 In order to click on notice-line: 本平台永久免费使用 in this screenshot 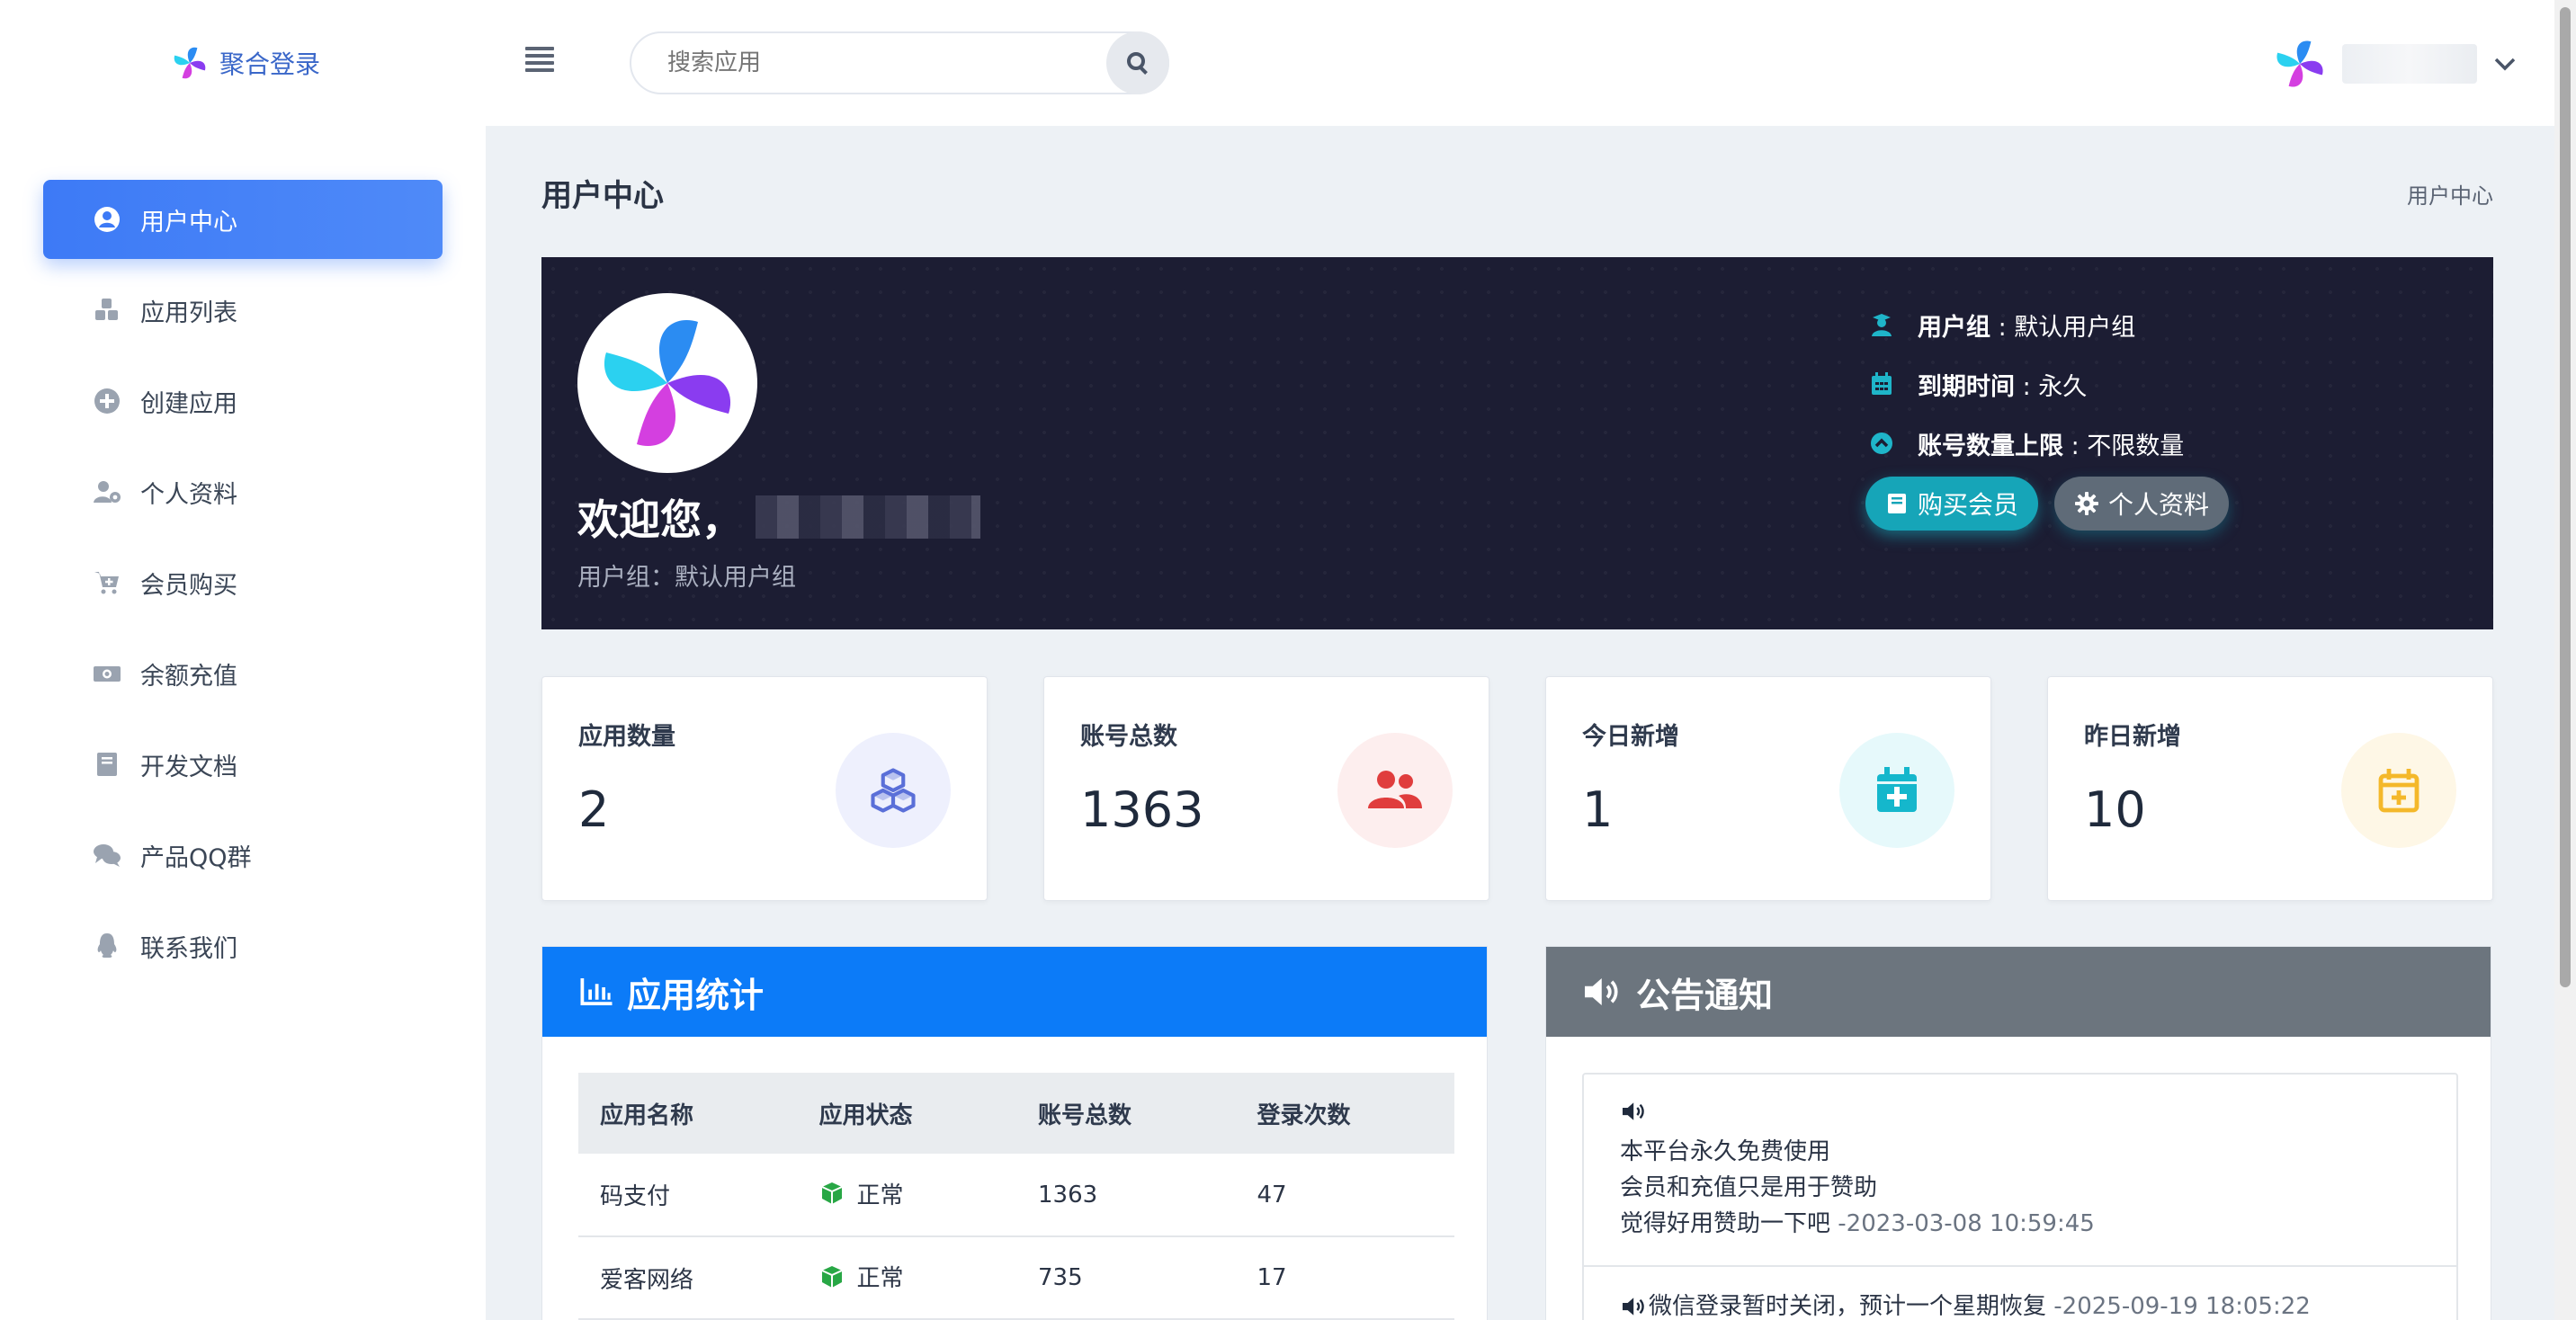, I will do `click(1725, 1151)`.